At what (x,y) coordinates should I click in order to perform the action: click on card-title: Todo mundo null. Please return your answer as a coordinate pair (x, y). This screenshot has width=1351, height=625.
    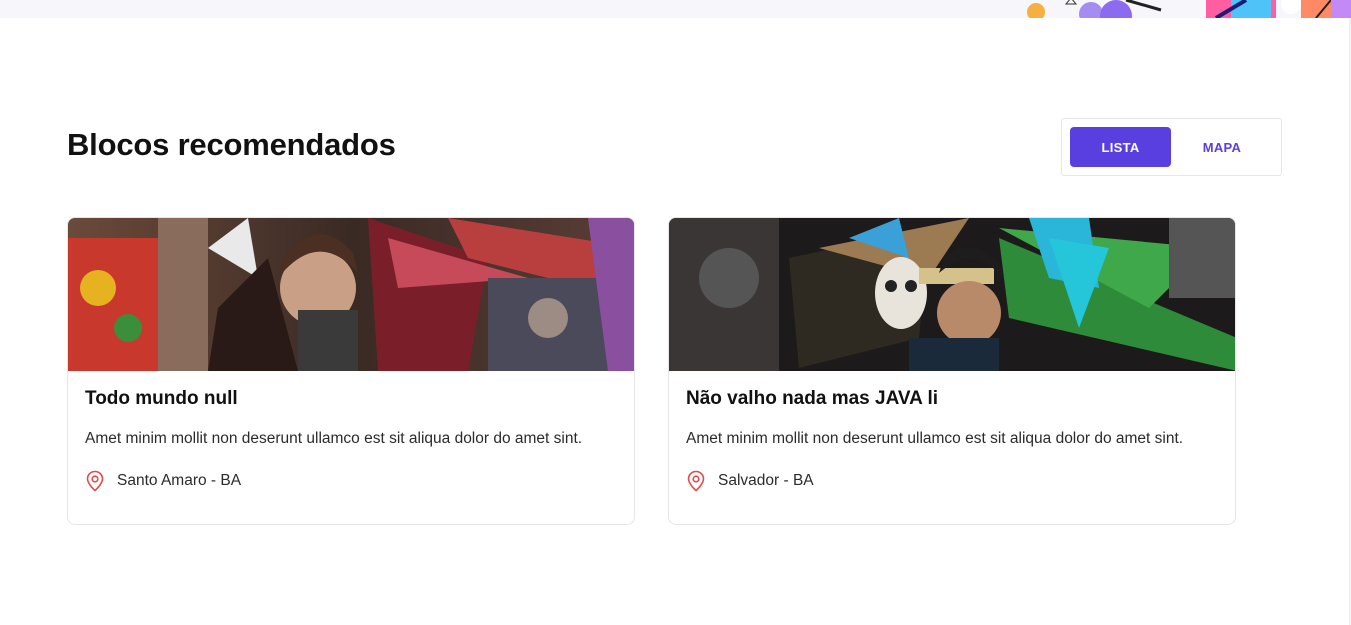
    Looking at the image, I should click on (161, 398).